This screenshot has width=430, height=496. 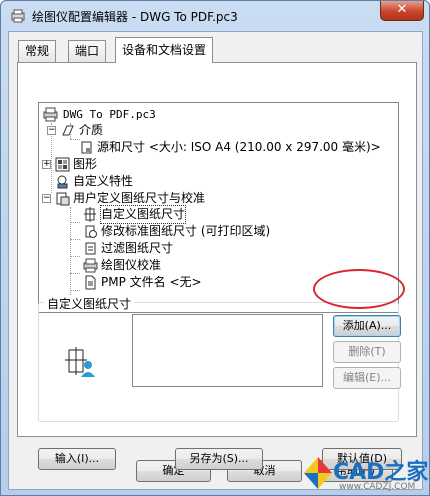 What do you see at coordinates (213, 114) in the screenshot?
I see `tree-item-root: DWG To PDF.pc3` at bounding box center [213, 114].